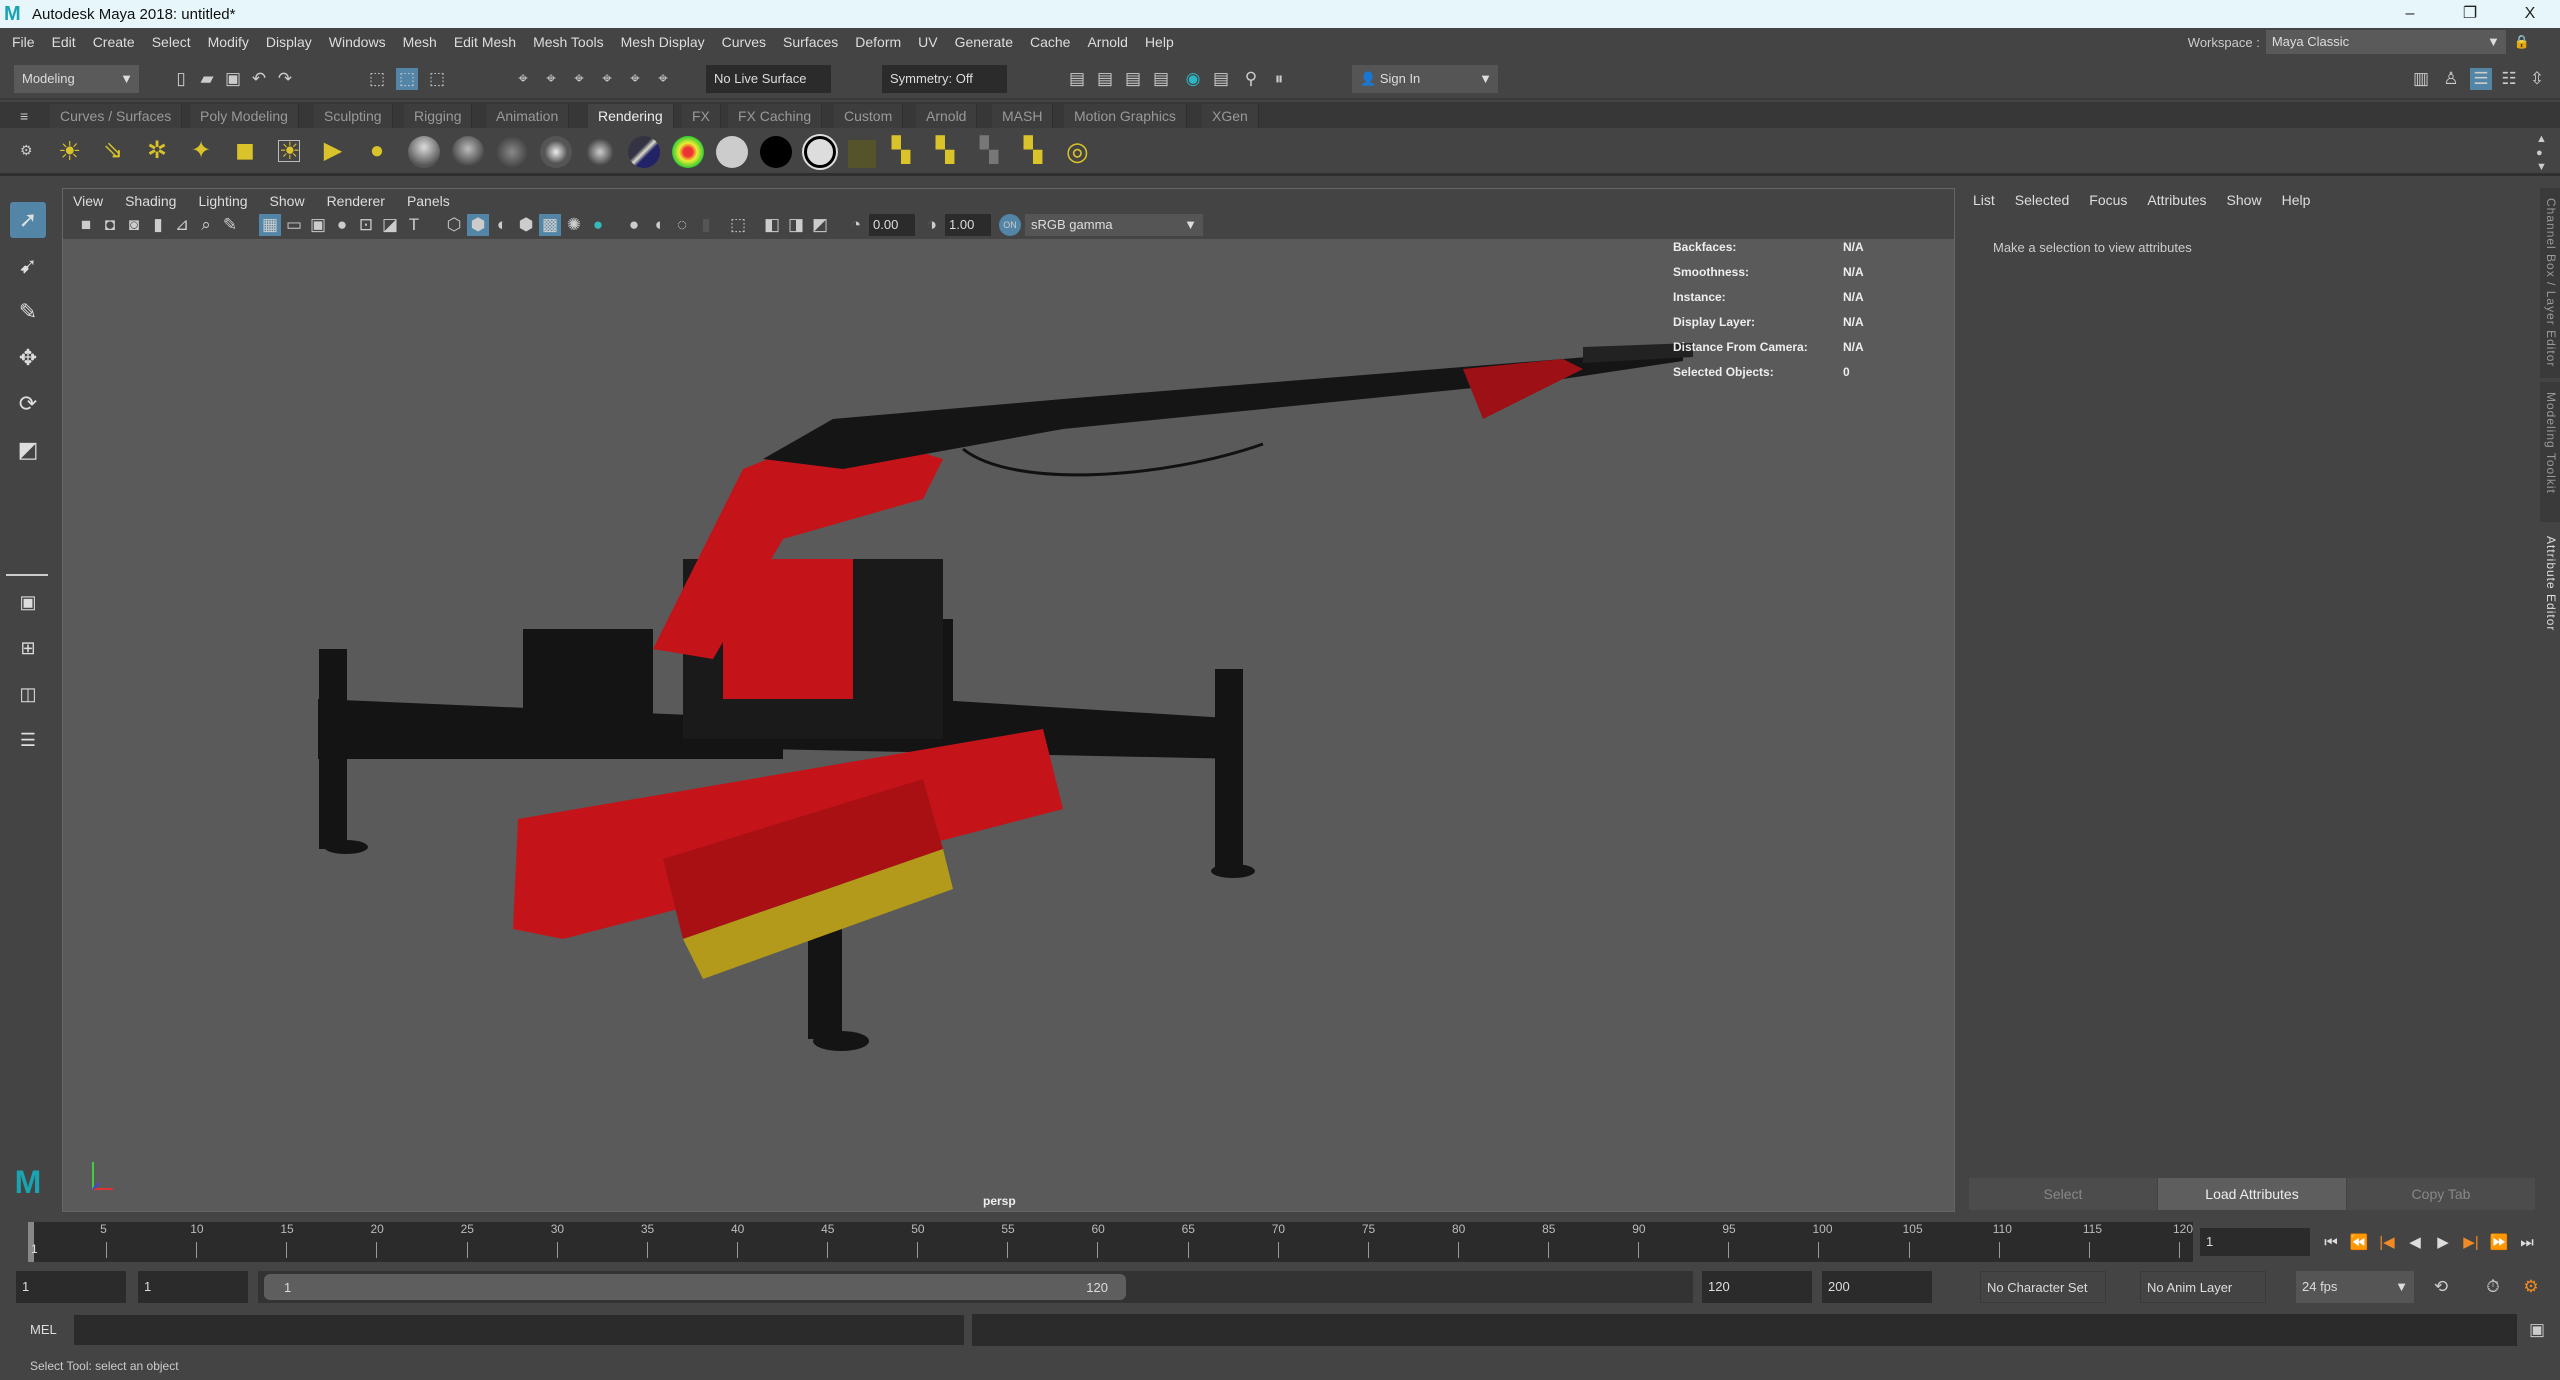 Image resolution: width=2560 pixels, height=1380 pixels. I want to click on minimize-button: –, so click(2410, 14).